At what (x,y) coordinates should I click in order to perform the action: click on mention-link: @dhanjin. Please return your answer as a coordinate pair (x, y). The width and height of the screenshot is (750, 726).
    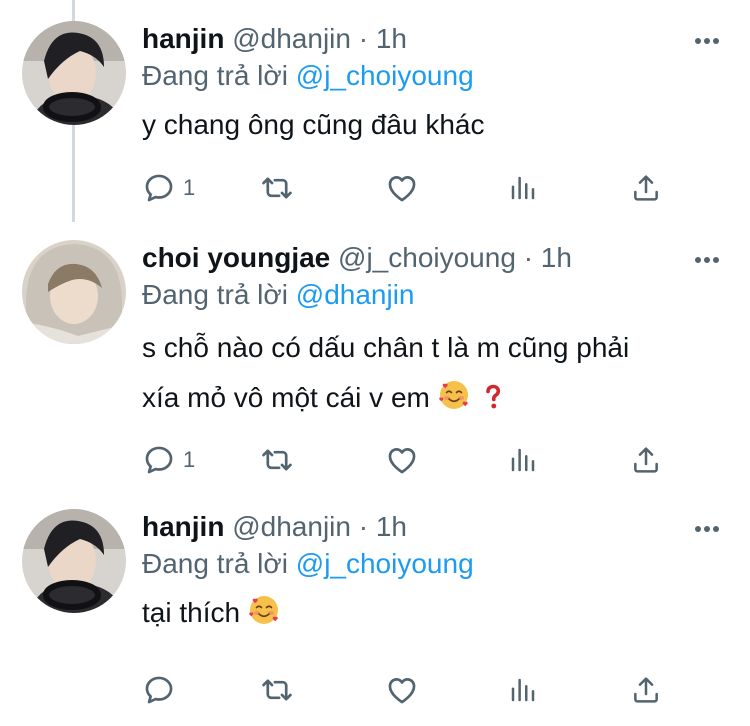
    Looking at the image, I should click on (355, 294).